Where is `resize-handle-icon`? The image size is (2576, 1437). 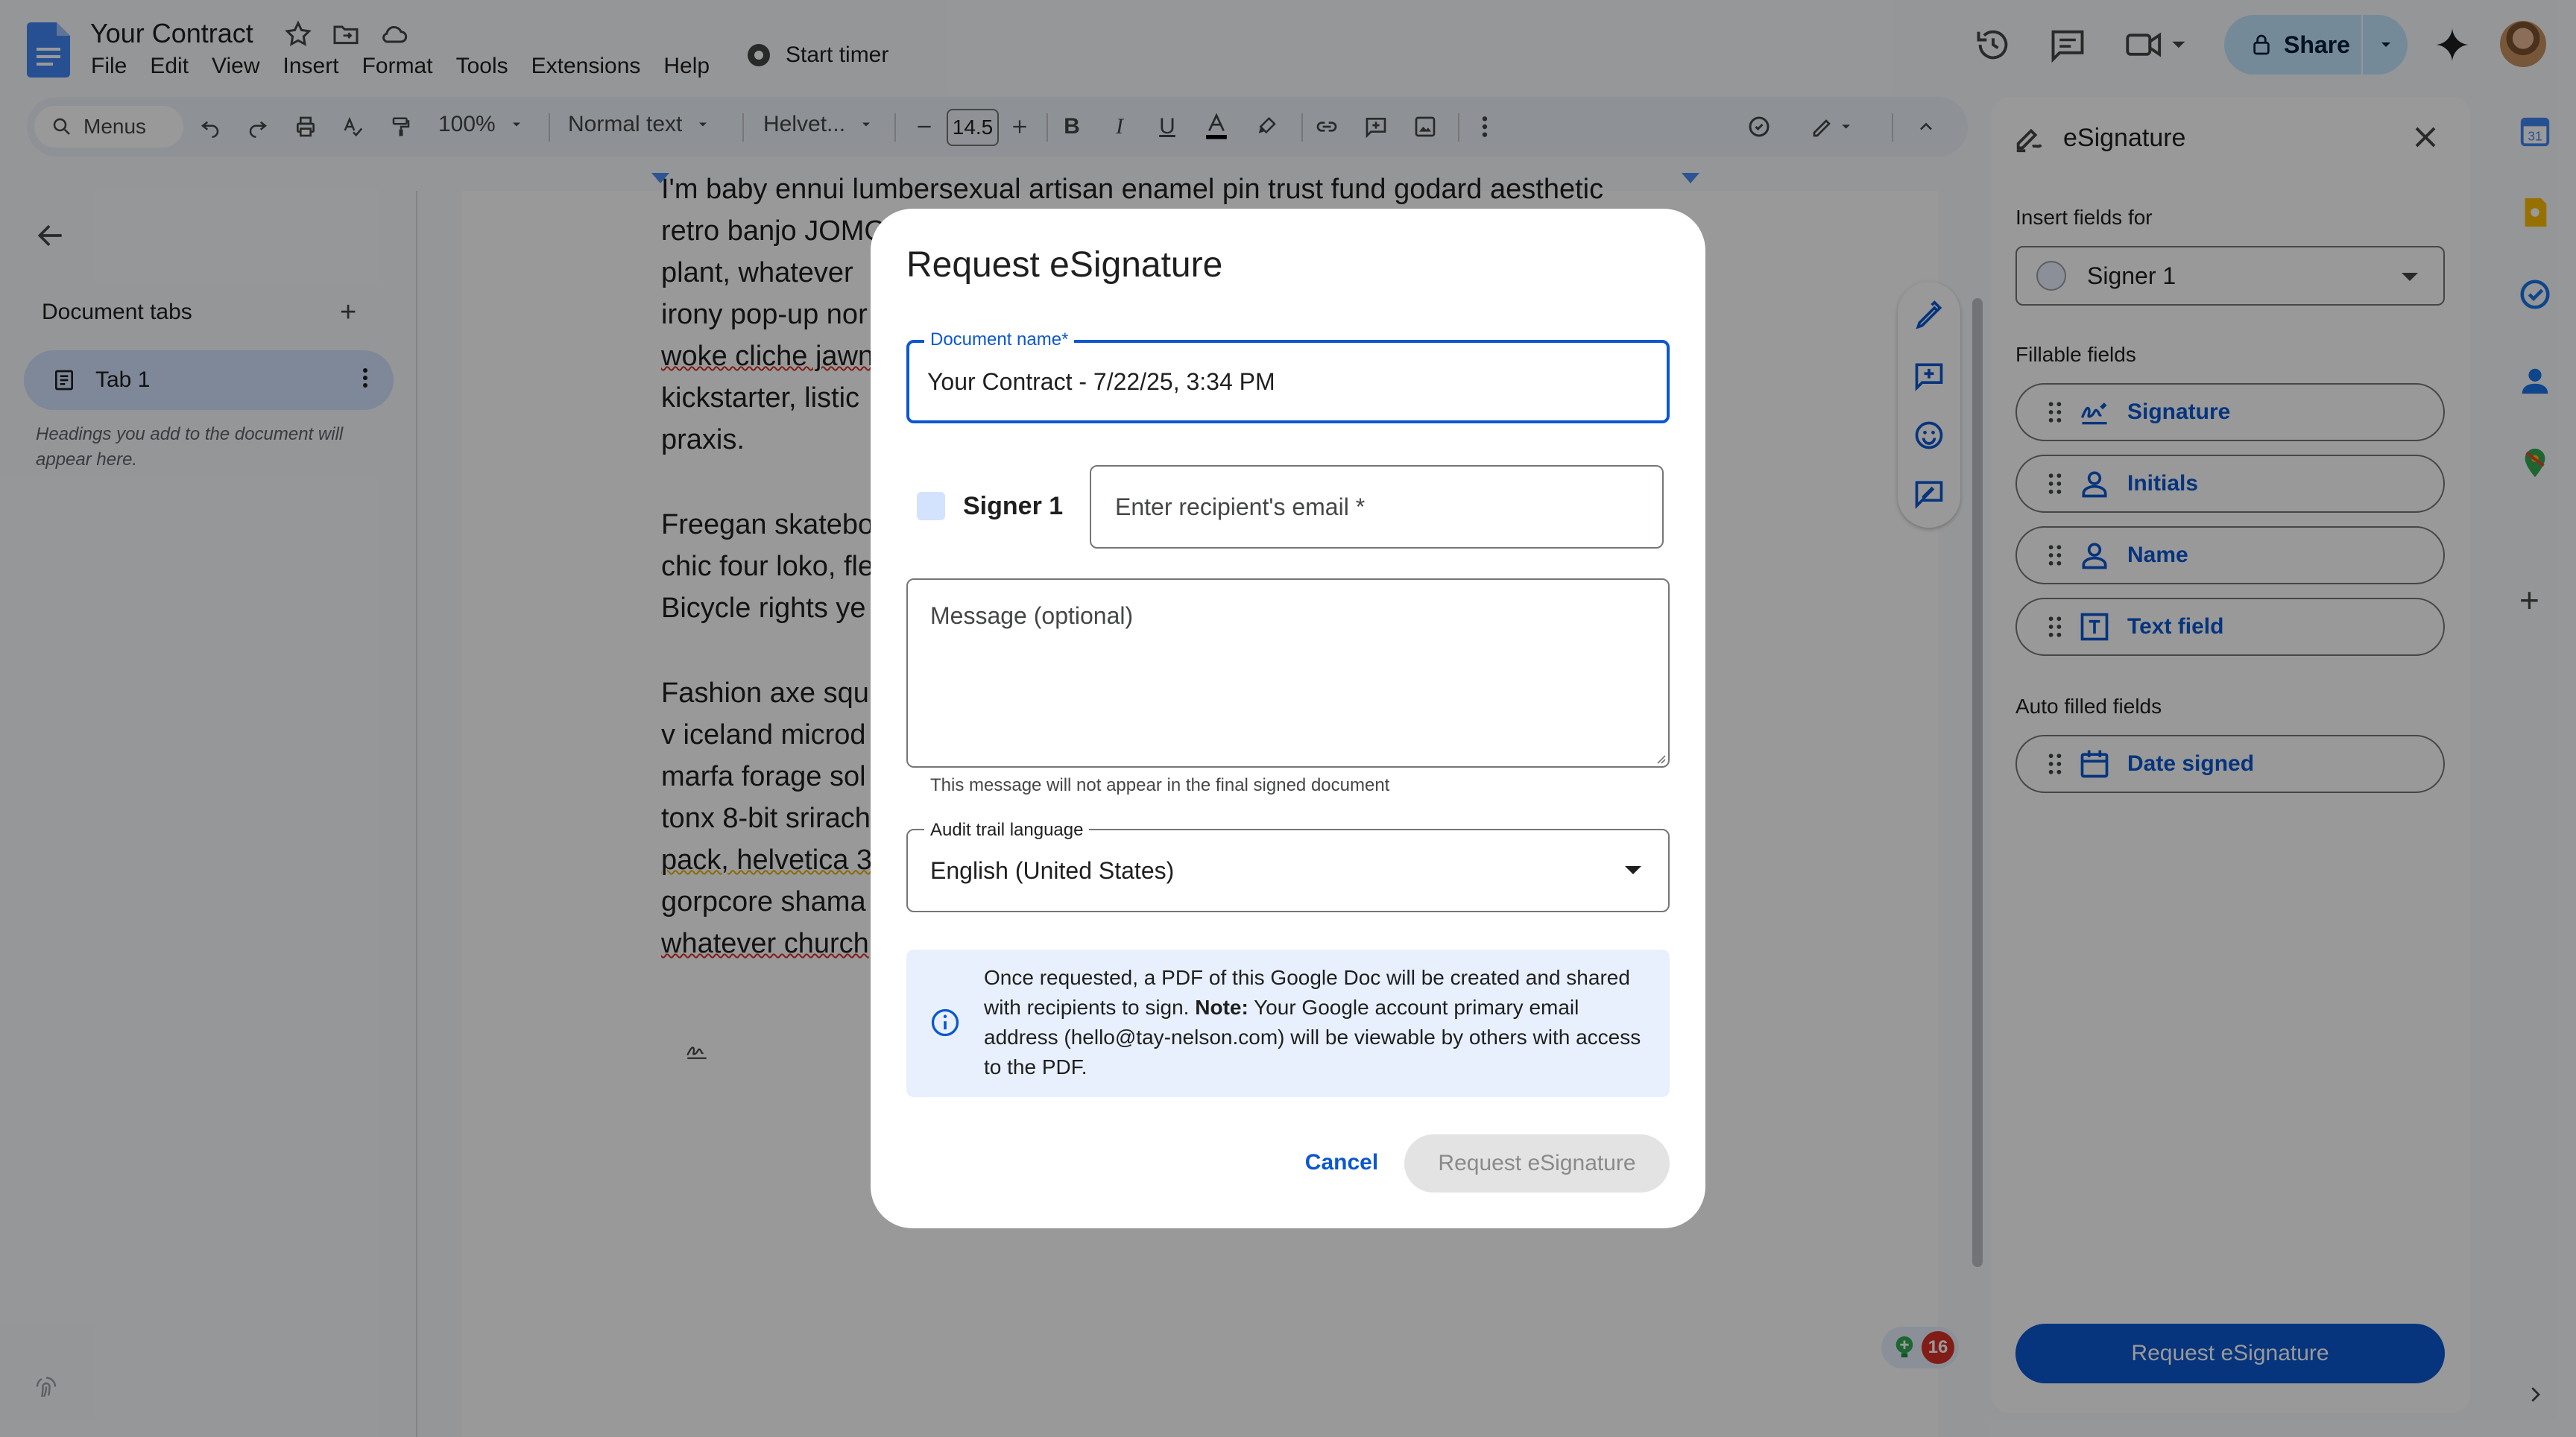
resize-handle-icon is located at coordinates (1660, 758).